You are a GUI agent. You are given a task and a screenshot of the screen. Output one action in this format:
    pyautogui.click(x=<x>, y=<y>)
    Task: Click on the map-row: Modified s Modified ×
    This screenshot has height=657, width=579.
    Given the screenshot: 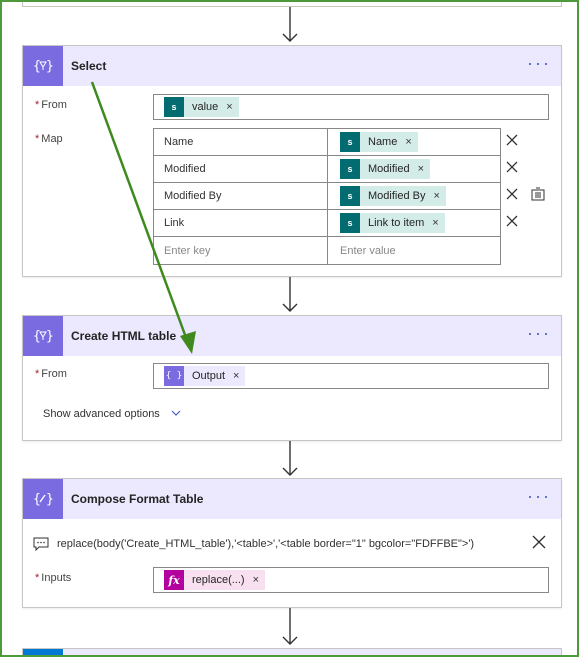 What is the action you would take?
    pyautogui.click(x=327, y=169)
    